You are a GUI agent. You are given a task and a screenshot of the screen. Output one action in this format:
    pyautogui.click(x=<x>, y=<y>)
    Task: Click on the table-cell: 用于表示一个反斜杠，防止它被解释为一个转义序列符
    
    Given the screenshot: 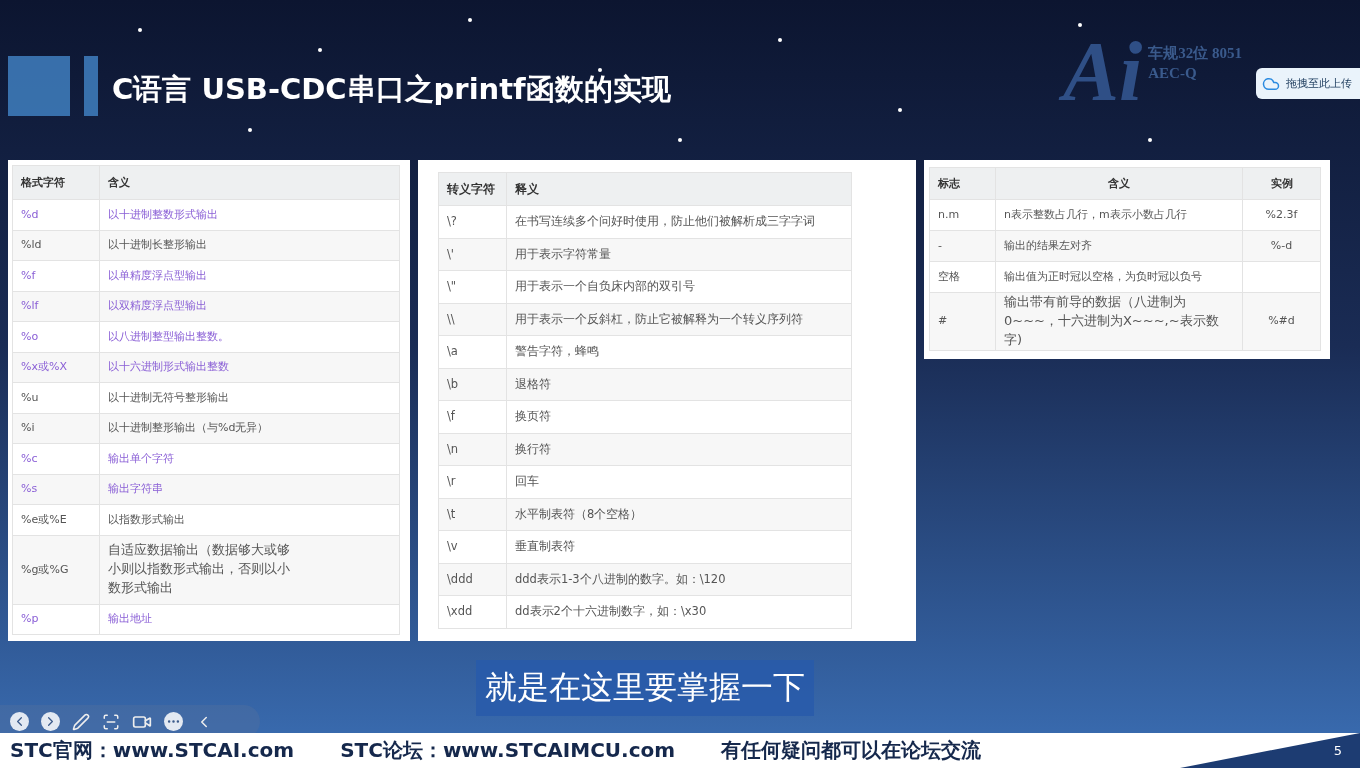 What is the action you would take?
    pyautogui.click(x=679, y=319)
    